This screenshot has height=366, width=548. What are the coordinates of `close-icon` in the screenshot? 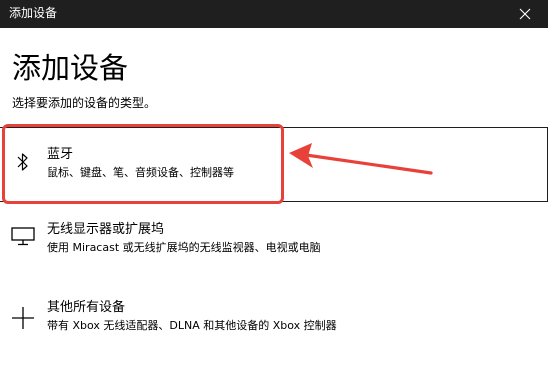 It's located at (525, 14).